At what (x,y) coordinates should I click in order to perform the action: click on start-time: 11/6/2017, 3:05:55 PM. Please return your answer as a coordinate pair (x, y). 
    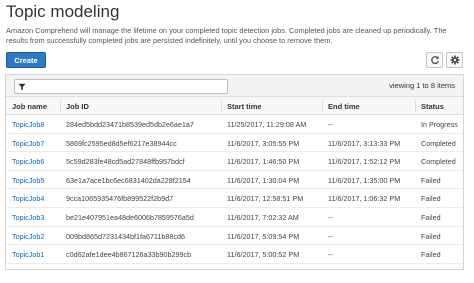
    Looking at the image, I should click on (263, 143).